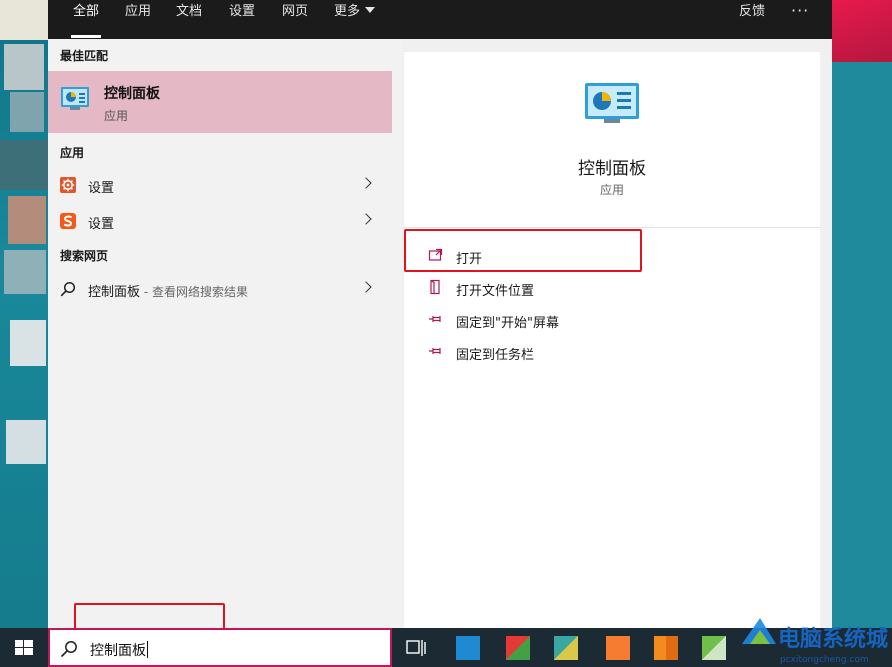  Describe the element at coordinates (612, 227) in the screenshot. I see `divider` at that location.